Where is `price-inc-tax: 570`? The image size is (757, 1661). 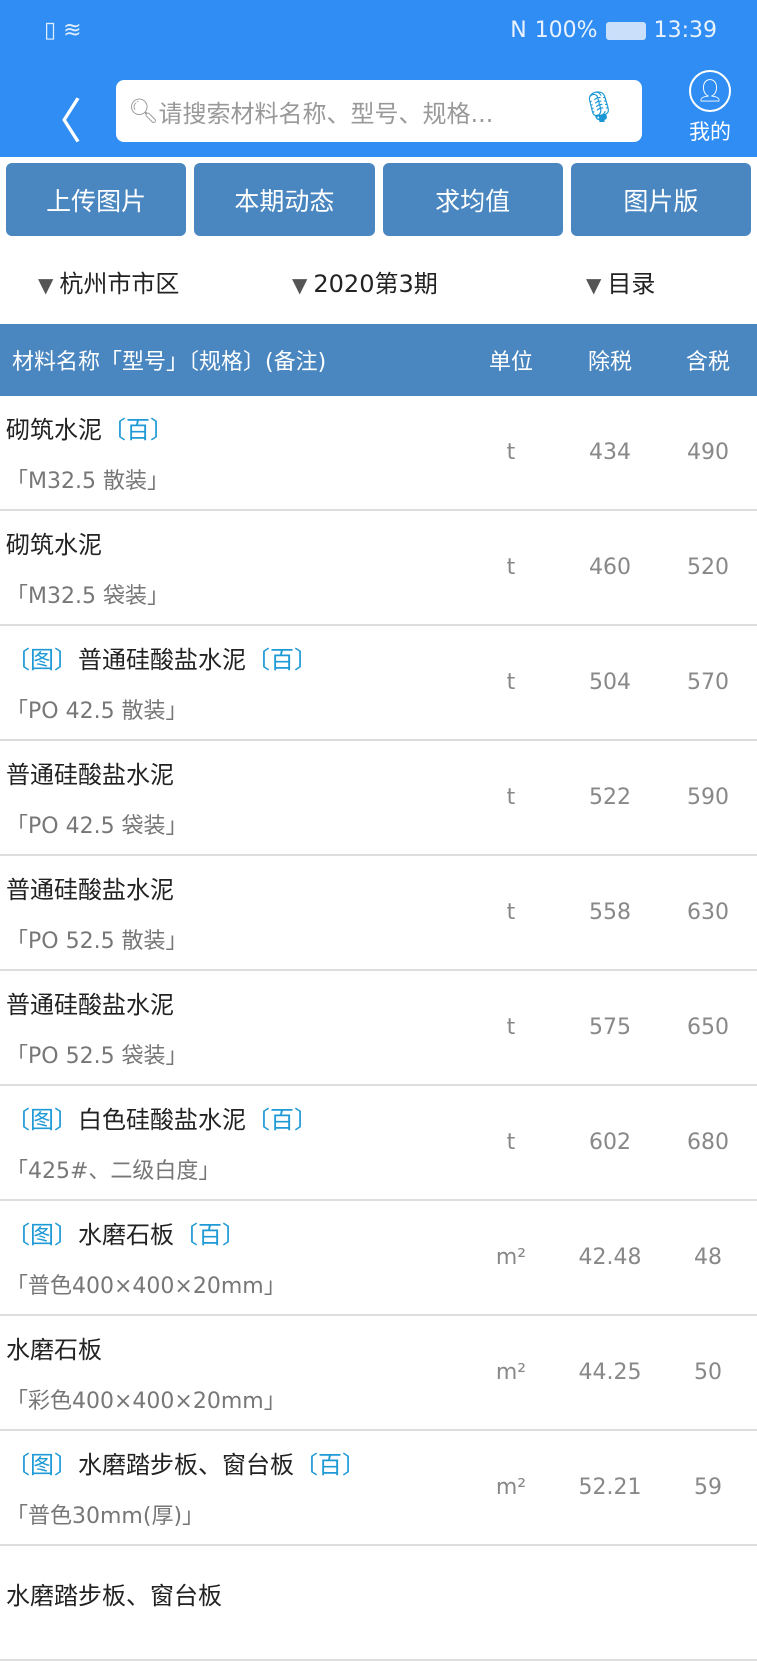
price-inc-tax: 570 is located at coordinates (708, 682).